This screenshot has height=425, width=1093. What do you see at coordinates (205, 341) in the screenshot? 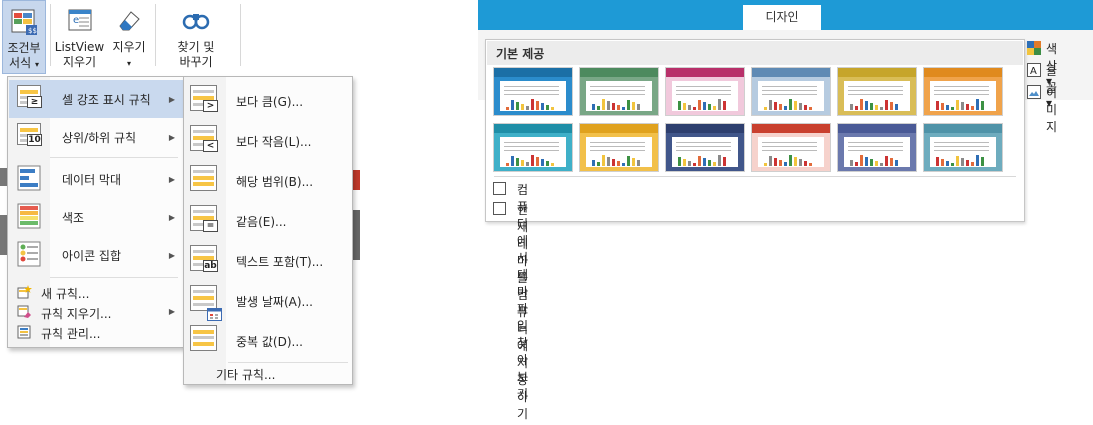
I see `duplicate-values-icon` at bounding box center [205, 341].